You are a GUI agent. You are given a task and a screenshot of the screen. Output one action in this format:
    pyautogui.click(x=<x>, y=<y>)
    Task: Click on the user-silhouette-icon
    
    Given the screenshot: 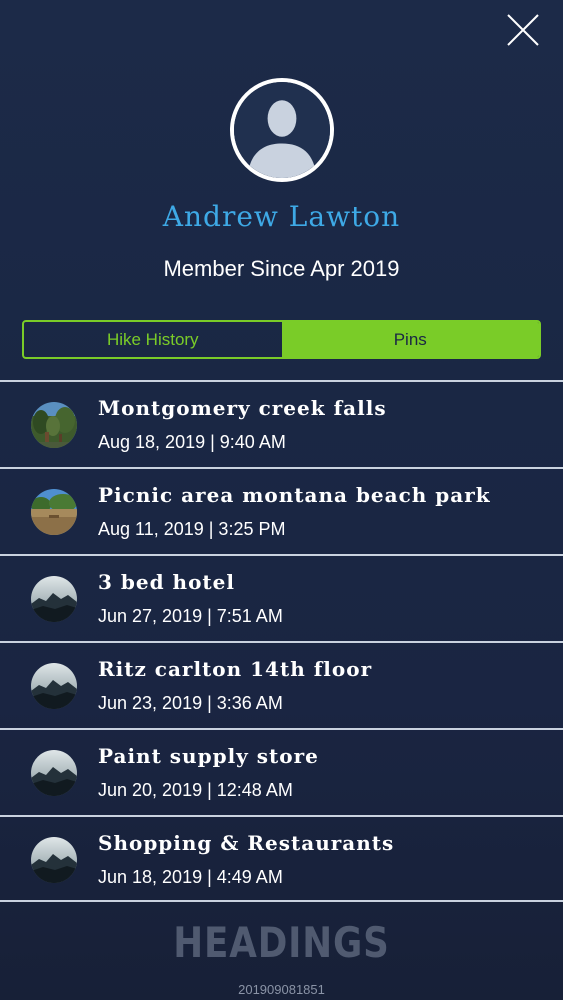 What is the action you would take?
    pyautogui.click(x=282, y=130)
    